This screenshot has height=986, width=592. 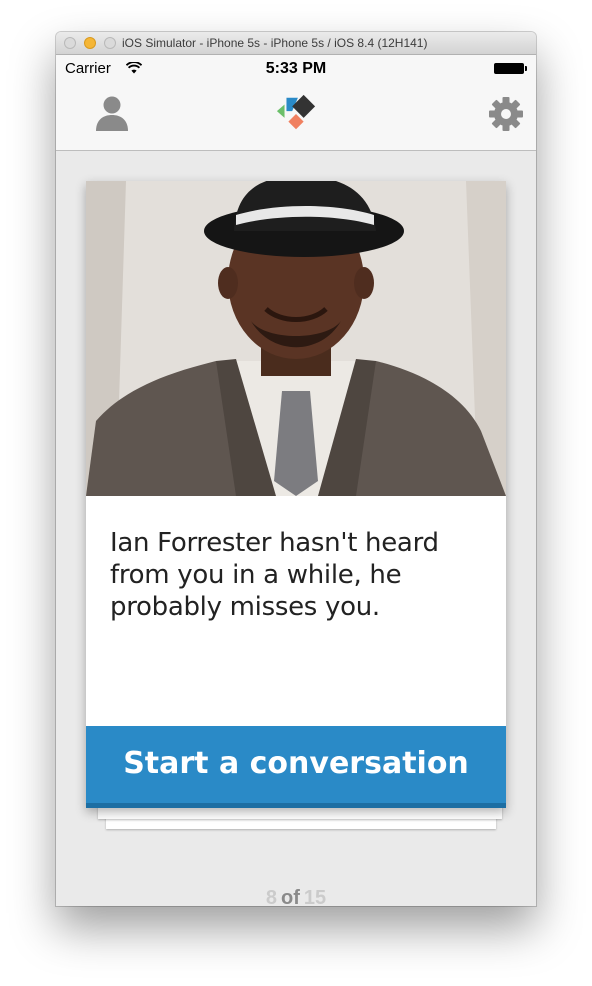 I want to click on status-time: 5:33 PM, so click(x=296, y=68).